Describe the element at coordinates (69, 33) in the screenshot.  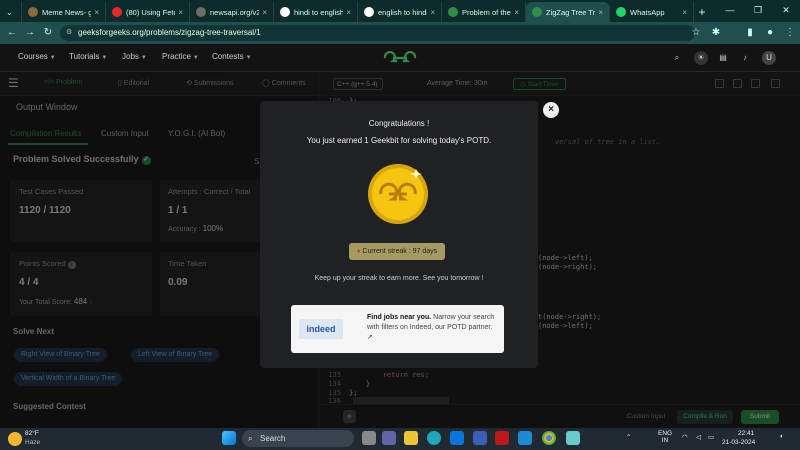
I see `site-info-icon: ⚙` at that location.